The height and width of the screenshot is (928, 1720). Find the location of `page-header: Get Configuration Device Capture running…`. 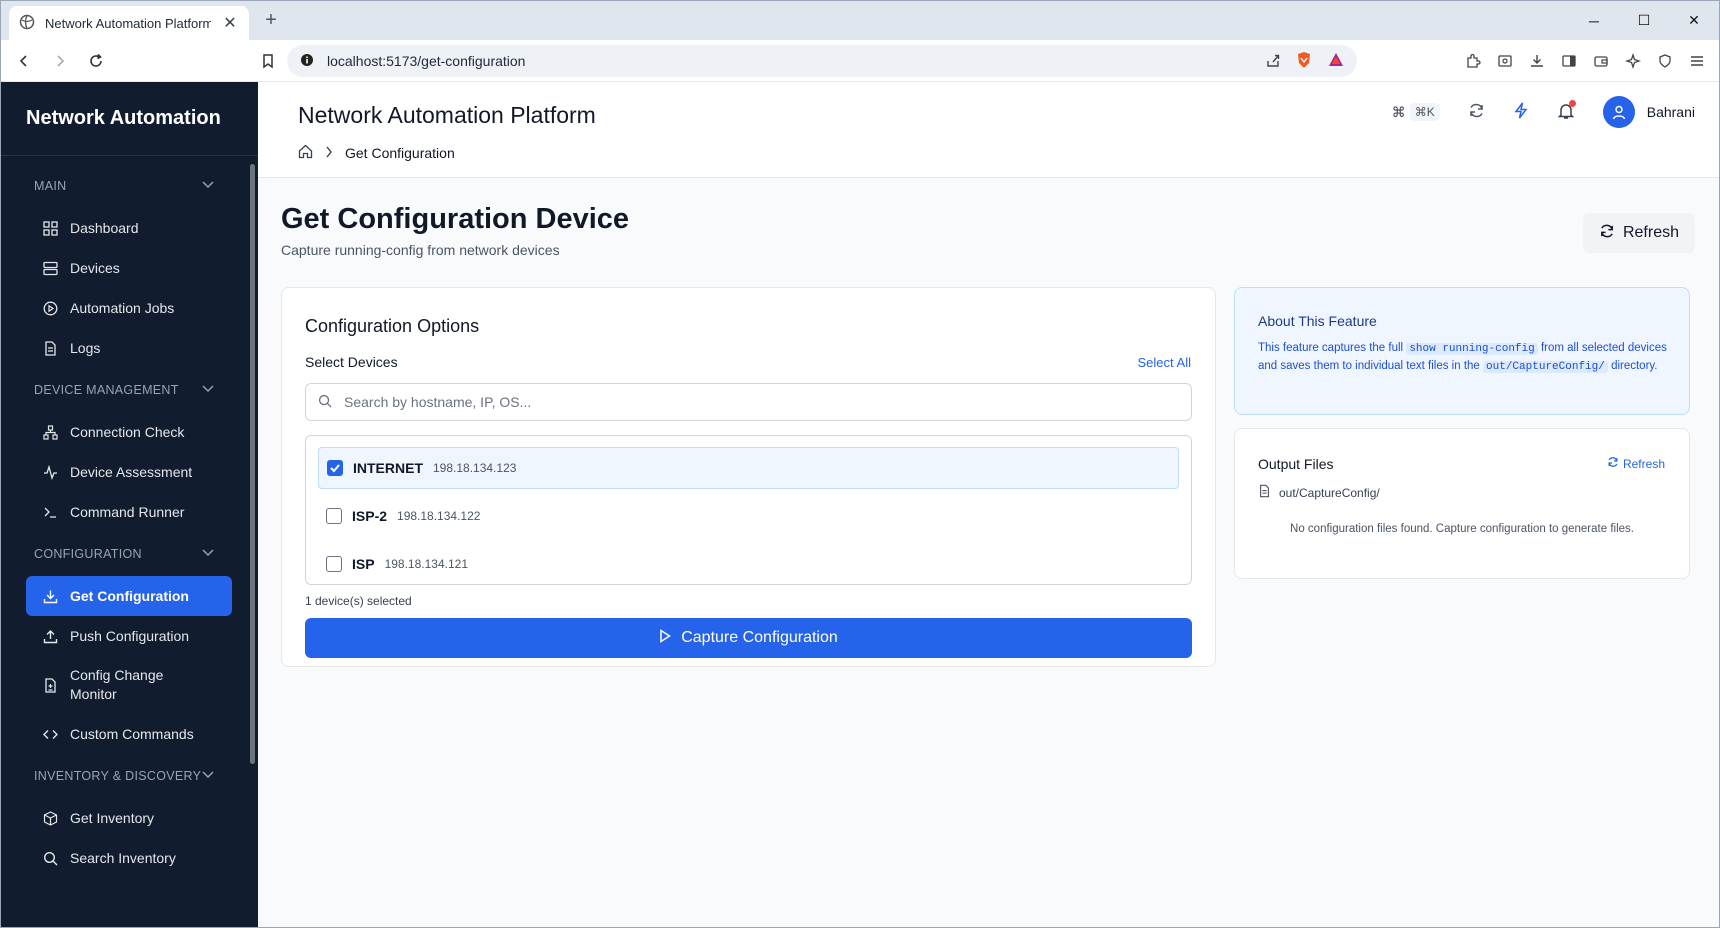

page-header: Get Configuration Device Capture running… is located at coordinates (455, 230).